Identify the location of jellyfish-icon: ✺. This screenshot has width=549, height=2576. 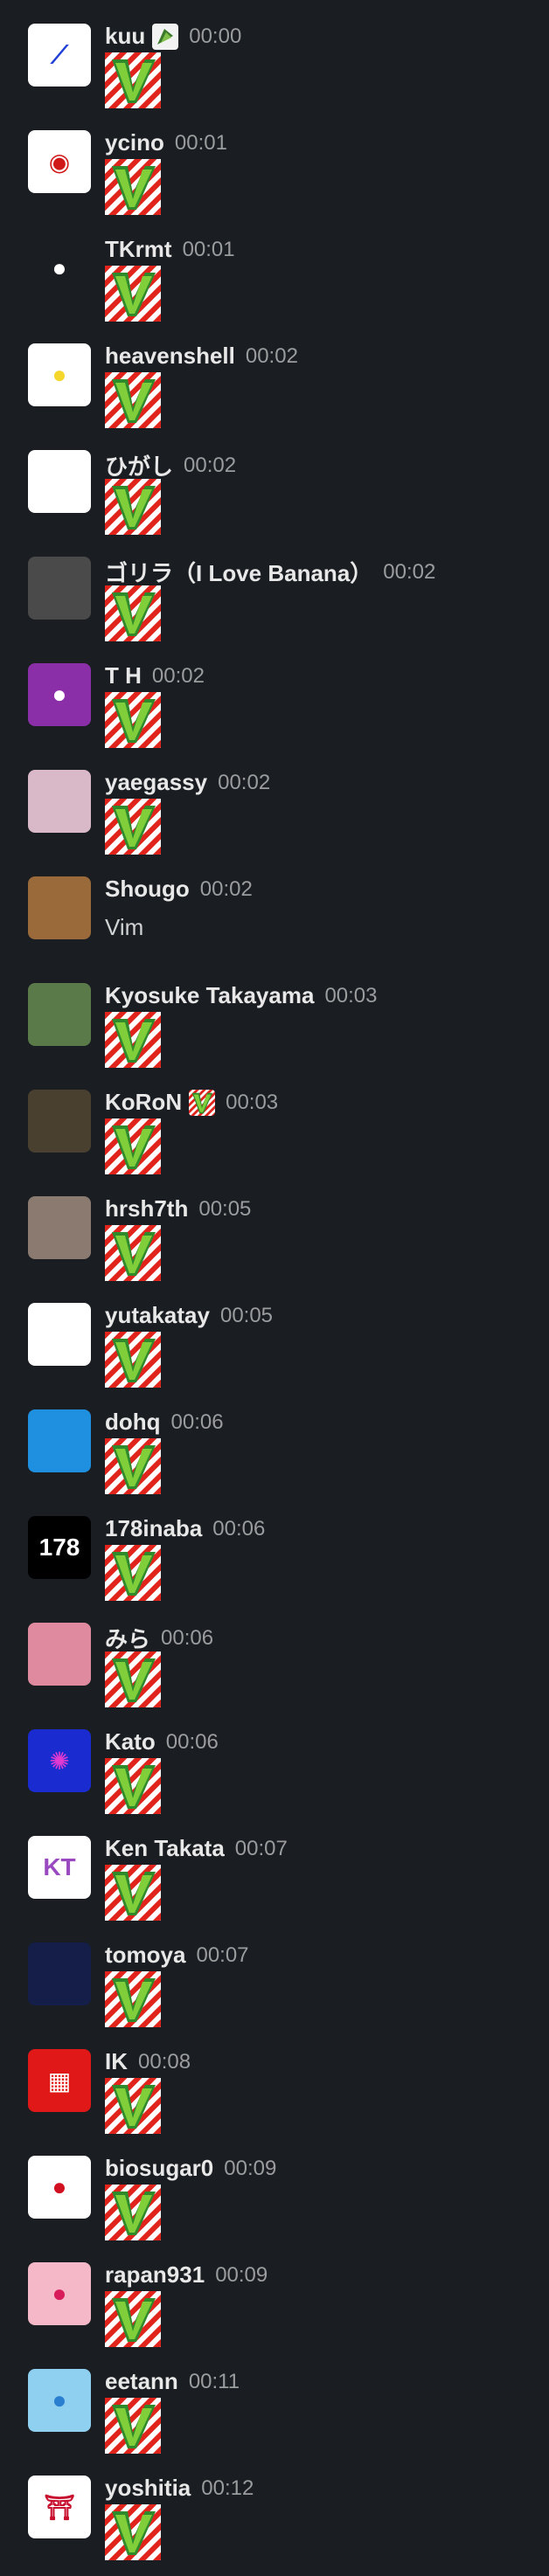
(59, 1760).